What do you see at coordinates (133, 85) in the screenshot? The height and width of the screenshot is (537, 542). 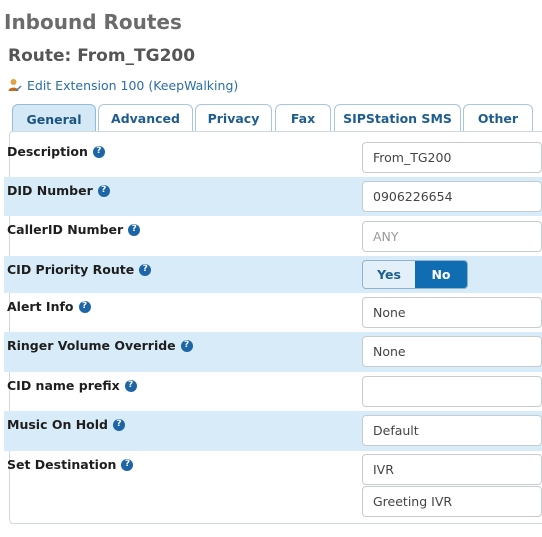 I see `edit-extension-label: Edit Extension 100 (KeepWalking)` at bounding box center [133, 85].